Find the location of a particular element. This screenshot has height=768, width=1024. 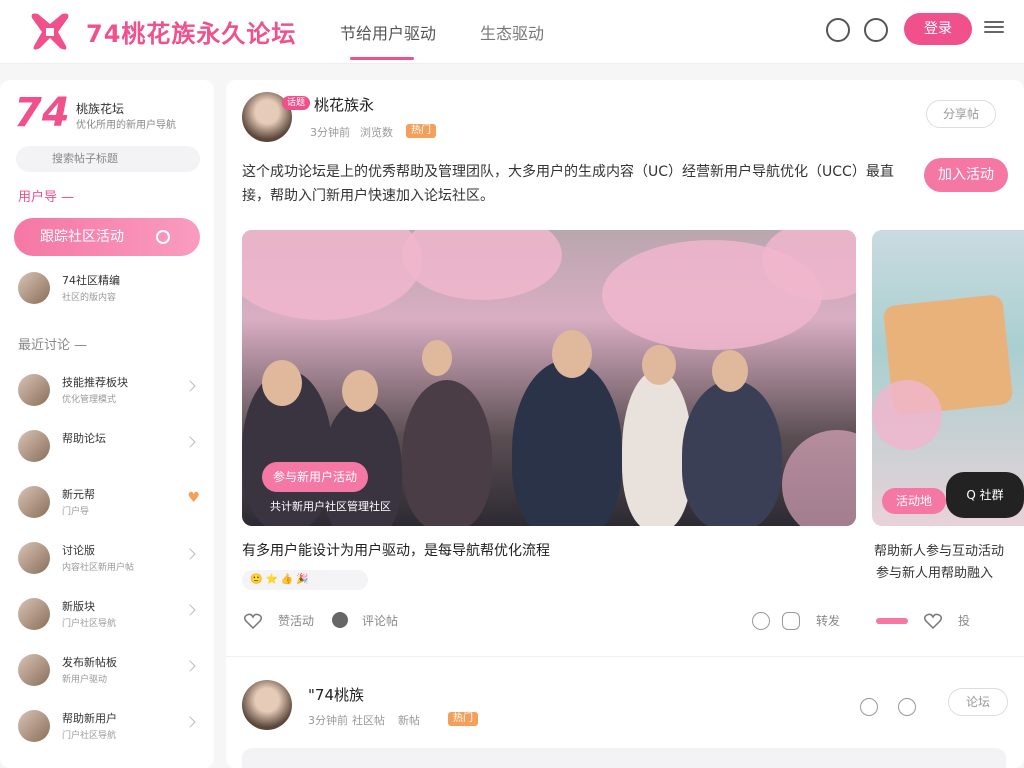

side-caption-2: 参与新人用帮助融入 is located at coordinates (935, 573).